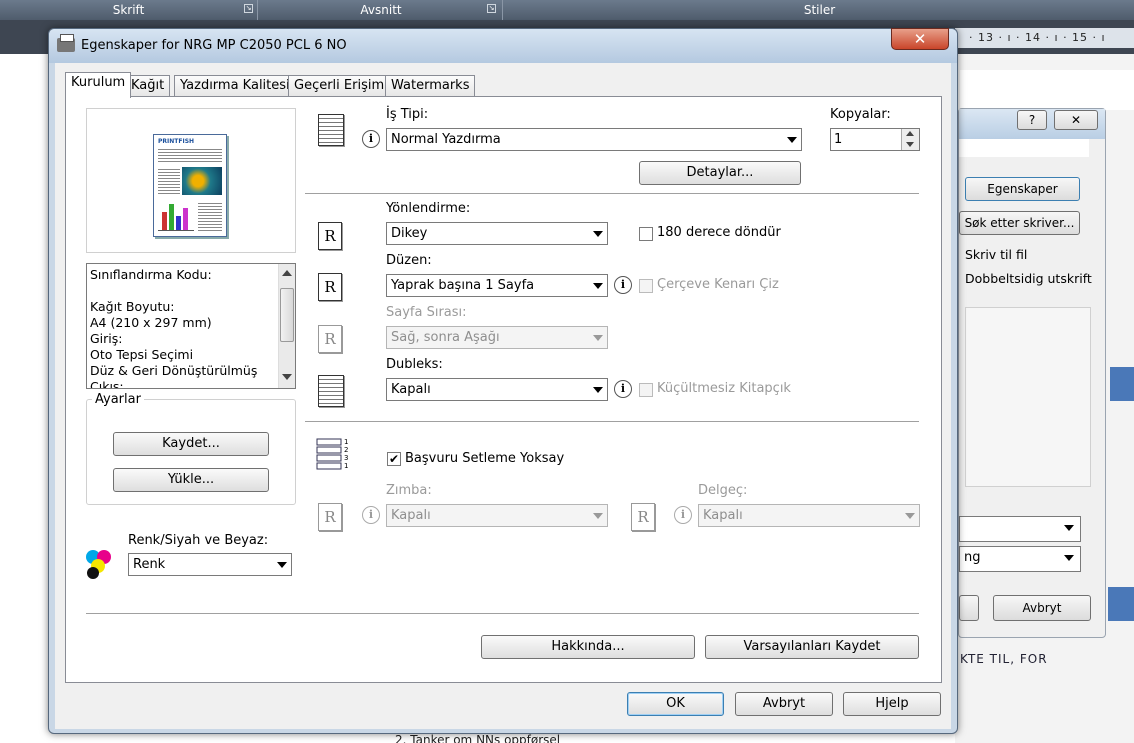  What do you see at coordinates (1076, 120) in the screenshot?
I see `close-icon: ✕` at bounding box center [1076, 120].